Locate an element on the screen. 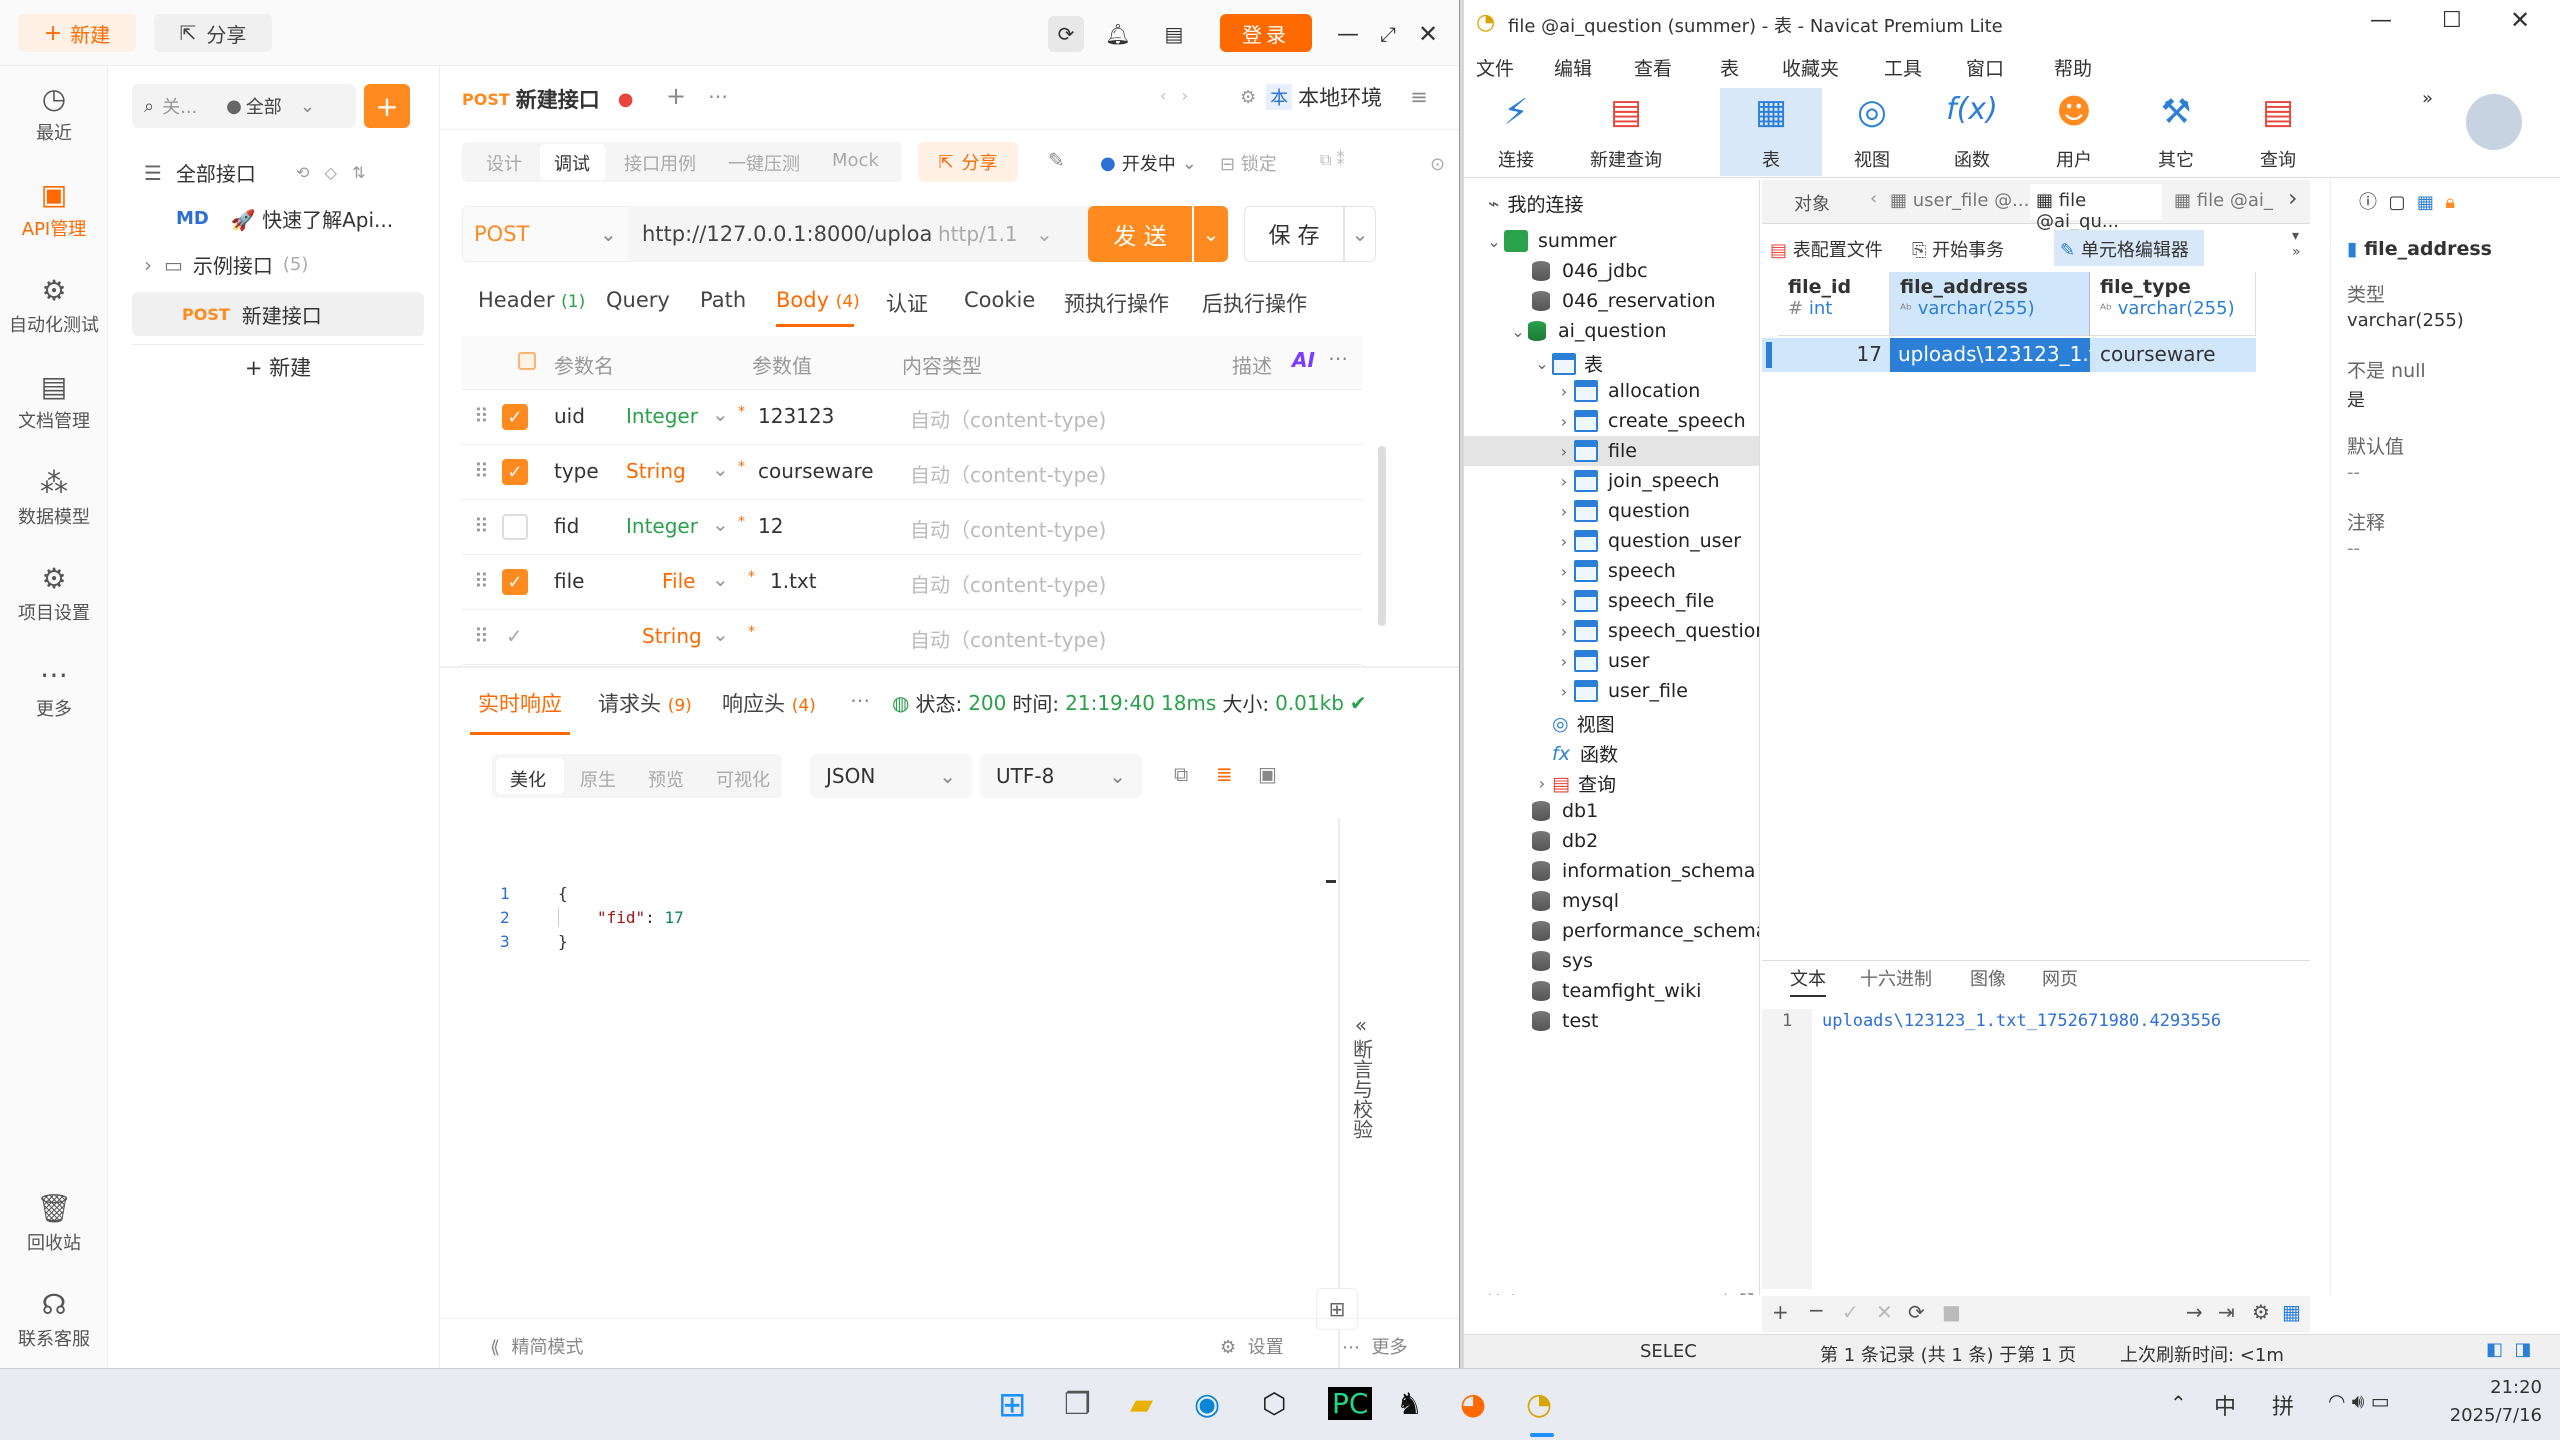 This screenshot has width=2560, height=1440. panel-toggle-icon: ◧ ◨ is located at coordinates (2508, 1349).